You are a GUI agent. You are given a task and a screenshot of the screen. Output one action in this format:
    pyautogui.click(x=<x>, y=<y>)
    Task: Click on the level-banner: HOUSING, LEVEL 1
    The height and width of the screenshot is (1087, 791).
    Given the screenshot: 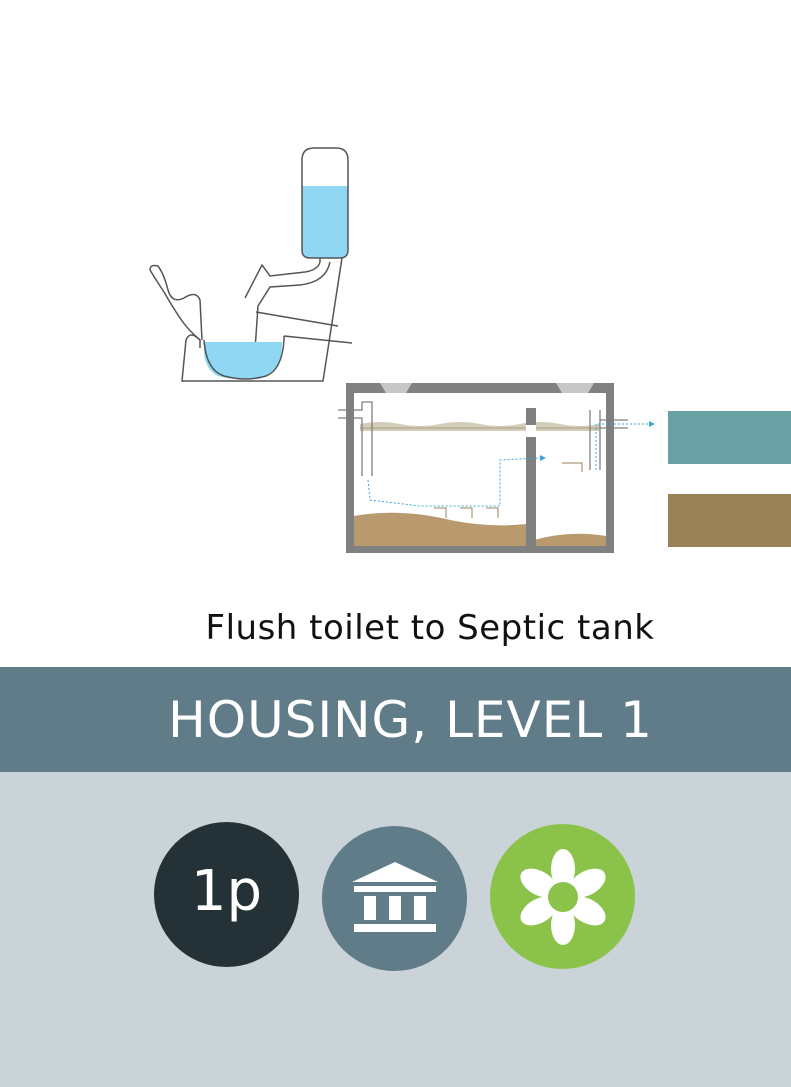 What is the action you would take?
    pyautogui.click(x=395, y=719)
    